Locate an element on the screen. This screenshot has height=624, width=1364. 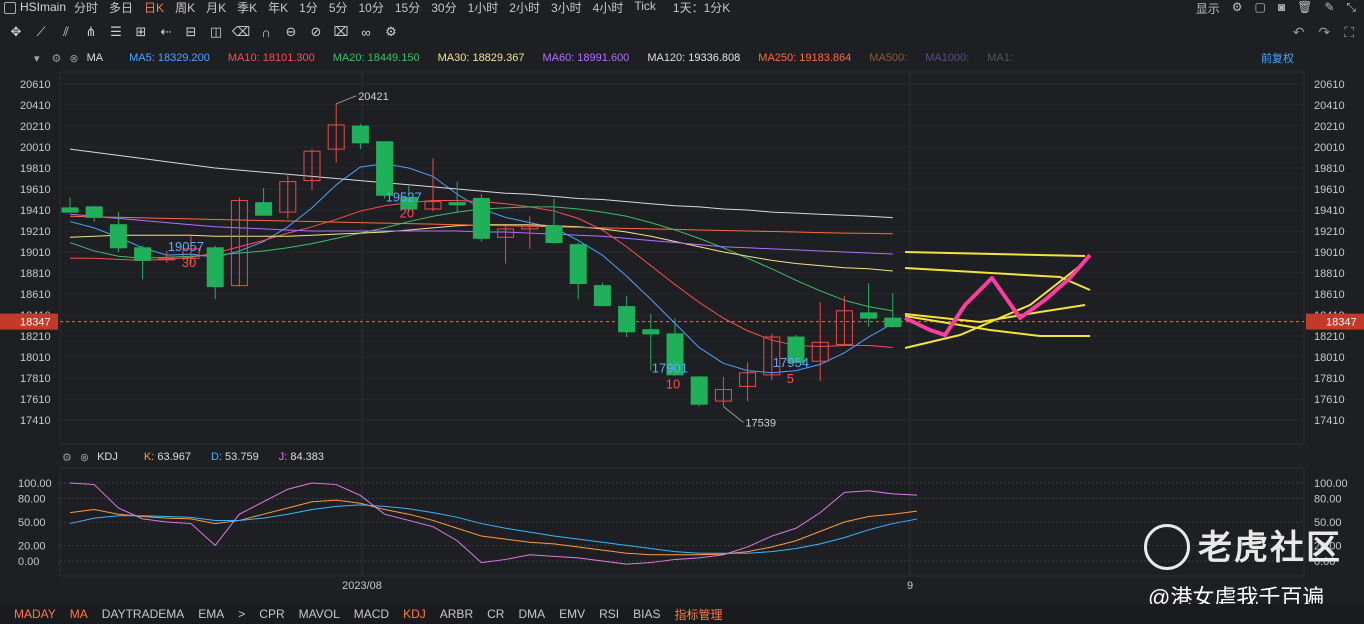
price-tick-right: 19010 is located at coordinates (1329, 253).